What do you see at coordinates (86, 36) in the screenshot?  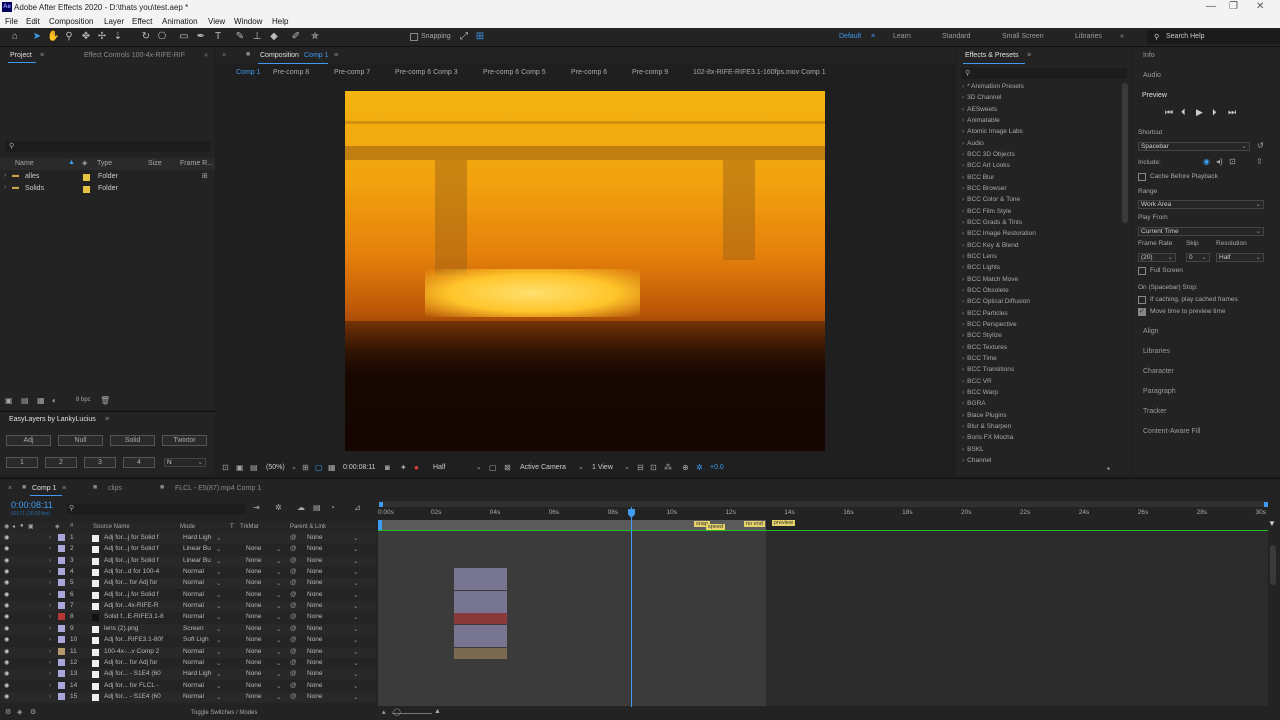 I see `orbit-tool-icon: ✥` at bounding box center [86, 36].